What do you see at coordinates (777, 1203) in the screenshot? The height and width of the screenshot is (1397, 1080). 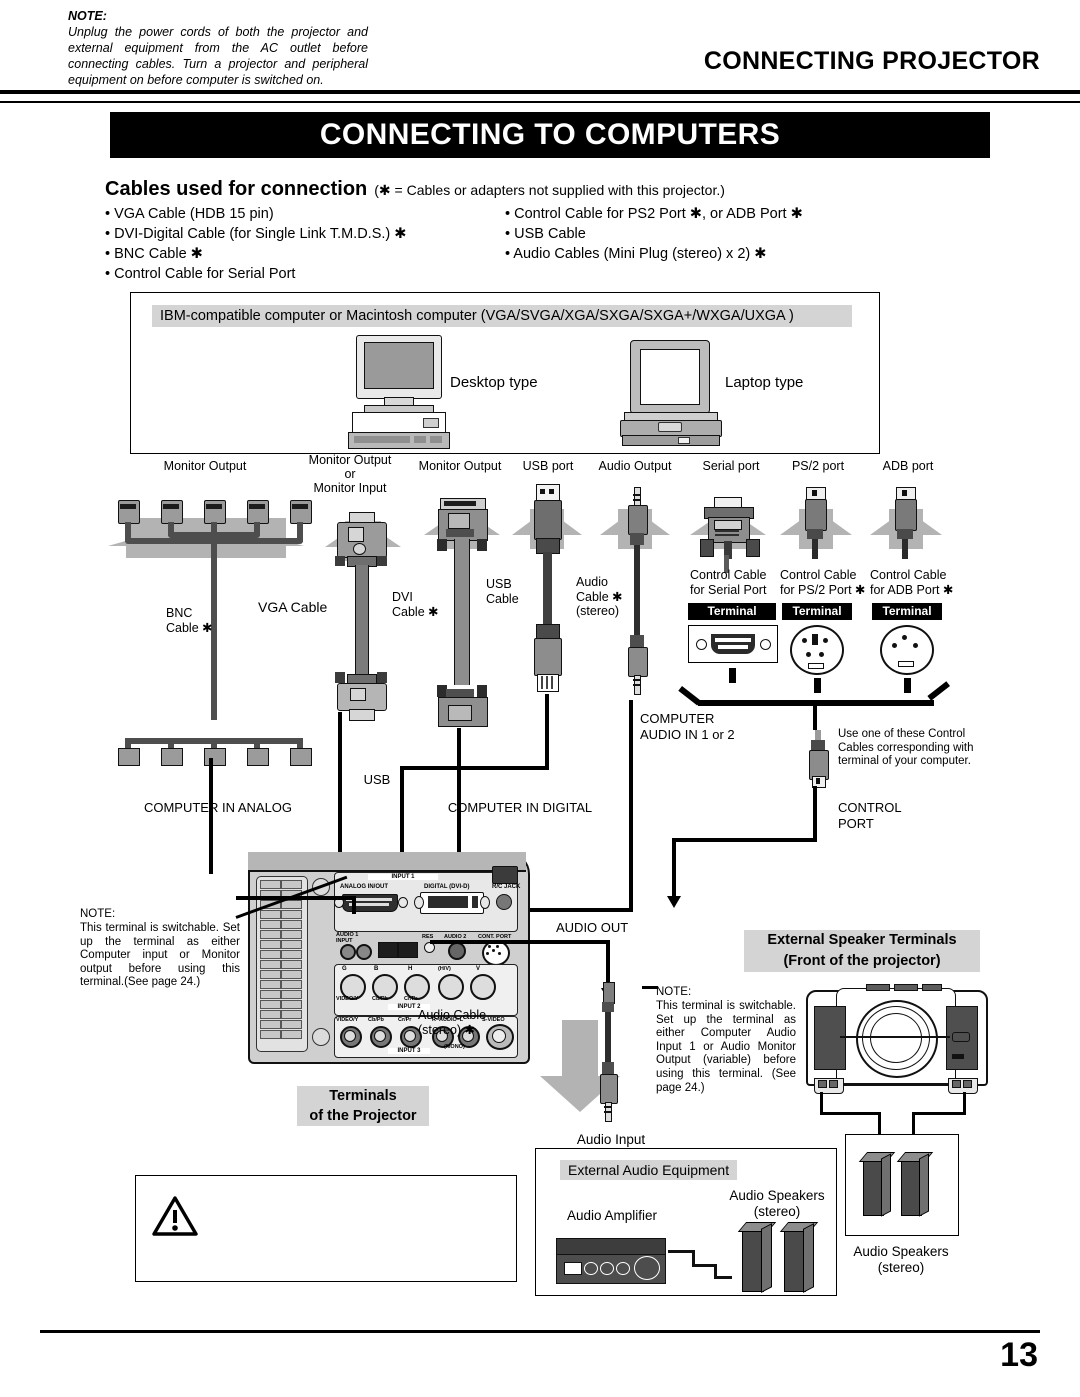 I see `label-audio-speakers-inner: Audio Speakers (stereo)` at bounding box center [777, 1203].